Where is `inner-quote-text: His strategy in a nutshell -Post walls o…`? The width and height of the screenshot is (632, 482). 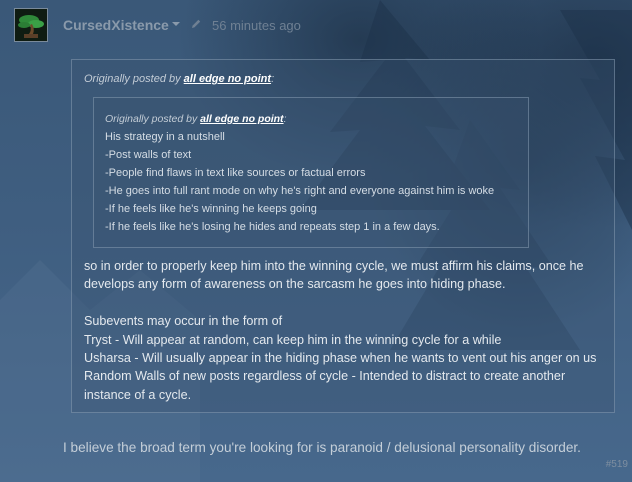 inner-quote-text: His strategy in a nutshell -Post walls o… is located at coordinates (299, 182).